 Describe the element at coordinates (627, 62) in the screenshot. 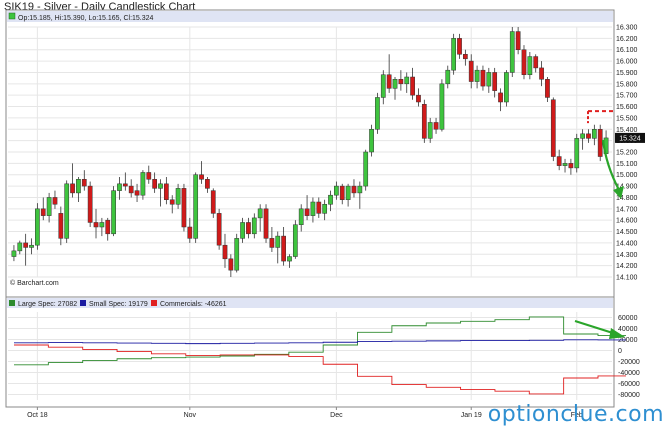

I see `price-tick-label: 16.000` at that location.